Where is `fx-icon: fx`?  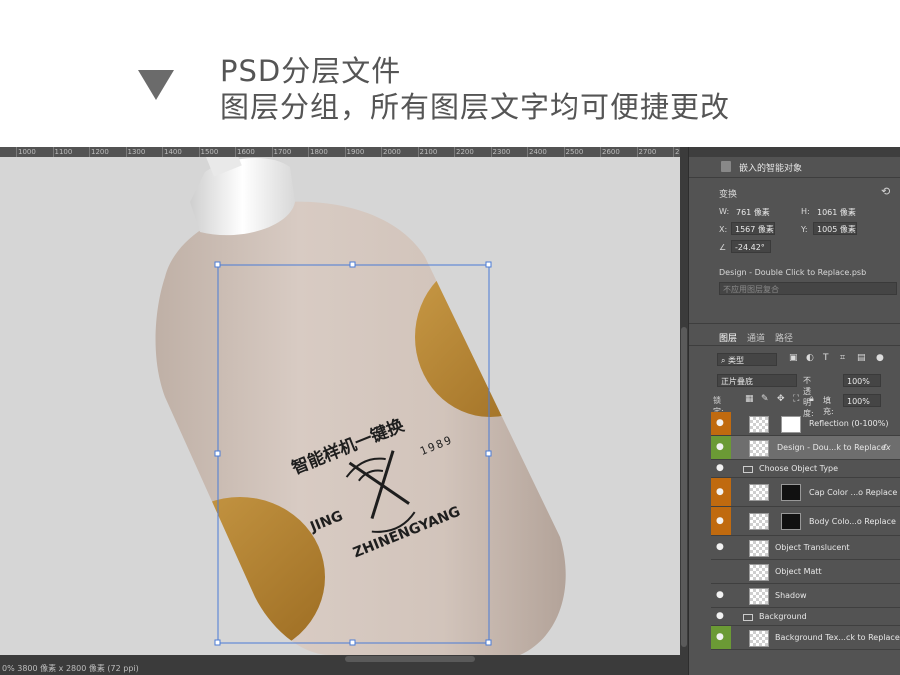 fx-icon: fx is located at coordinates (887, 447).